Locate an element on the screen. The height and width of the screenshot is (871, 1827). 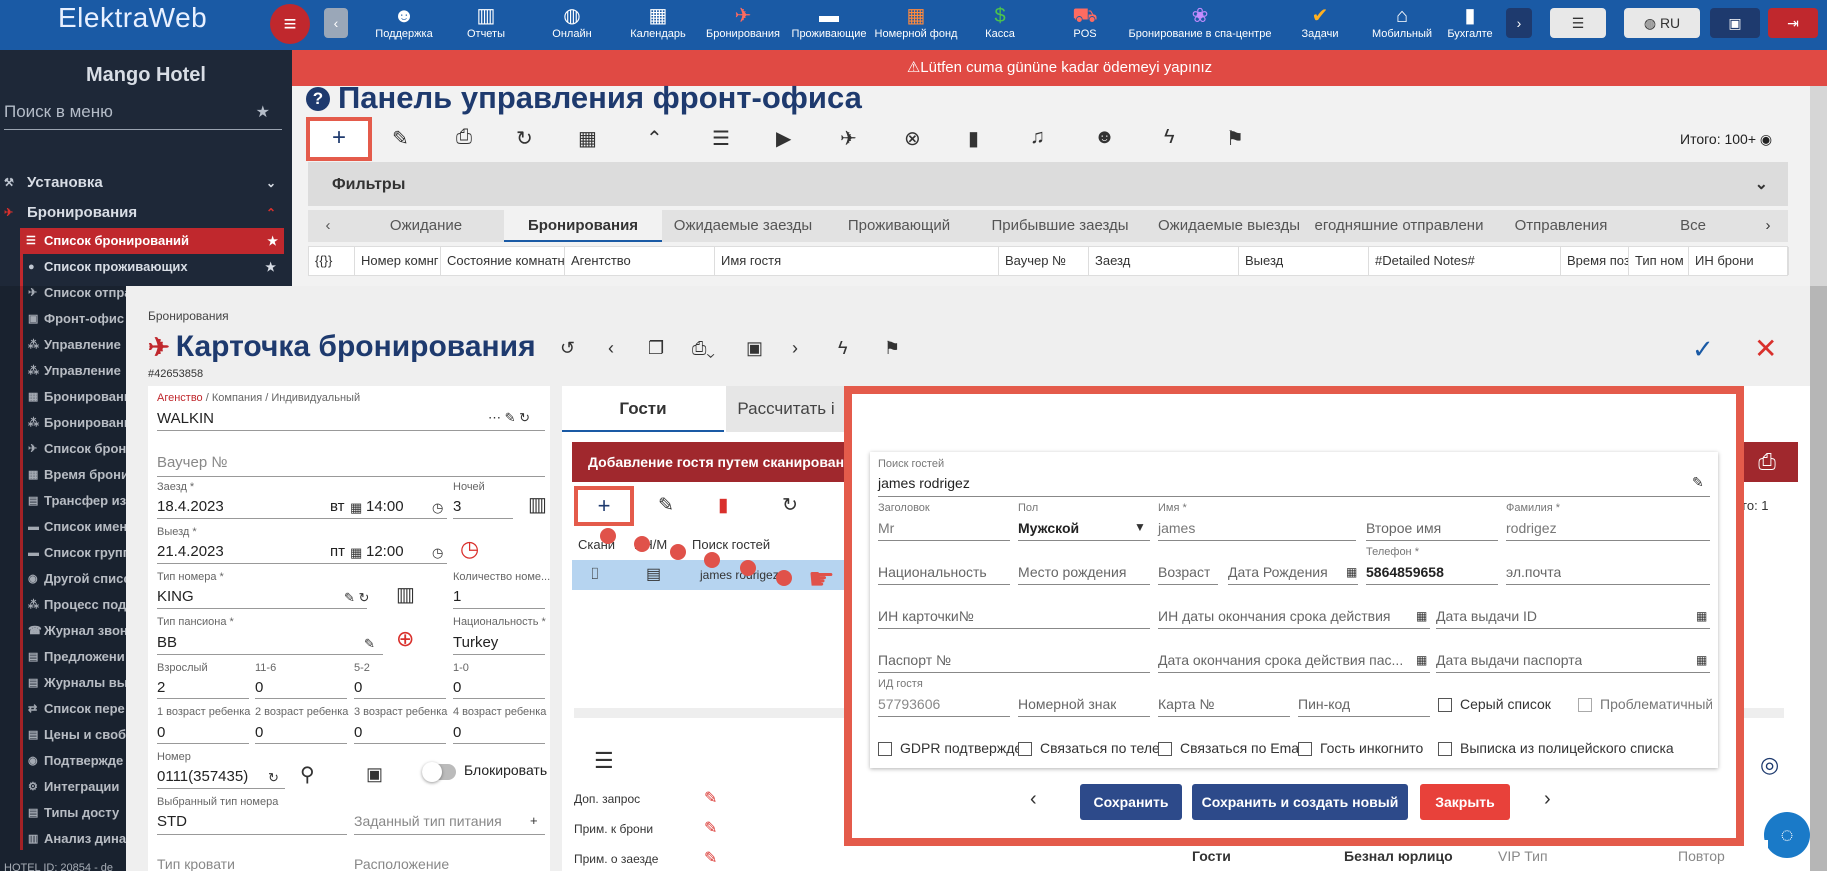
gdpr-checkbox is located at coordinates (885, 749).